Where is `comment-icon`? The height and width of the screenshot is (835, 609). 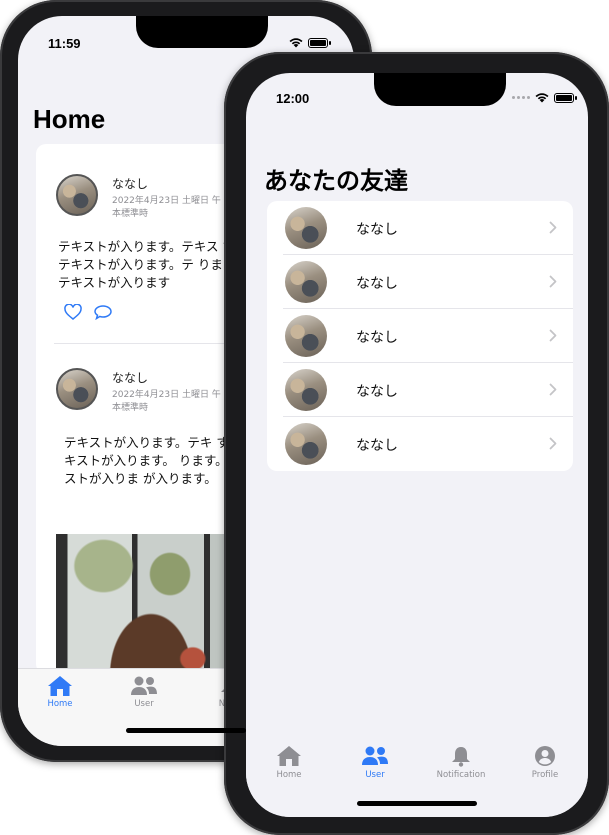 comment-icon is located at coordinates (103, 312).